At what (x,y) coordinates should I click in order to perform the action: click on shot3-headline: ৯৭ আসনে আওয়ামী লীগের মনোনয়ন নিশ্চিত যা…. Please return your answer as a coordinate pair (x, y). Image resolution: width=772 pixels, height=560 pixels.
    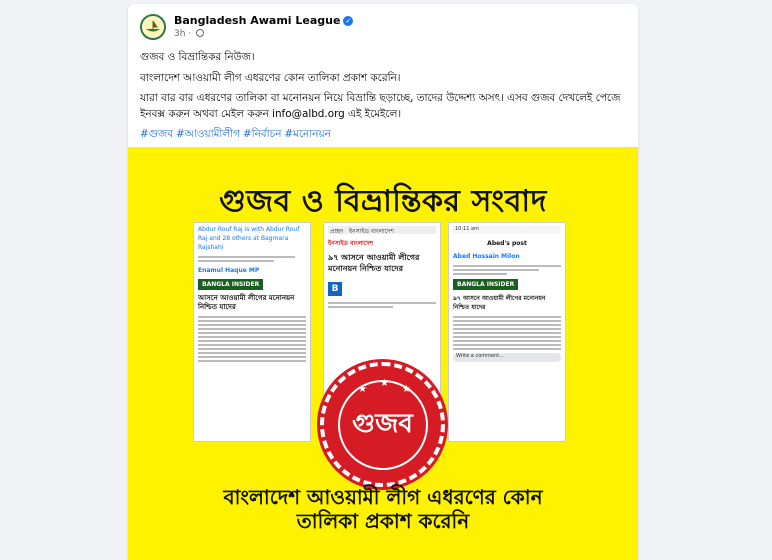
    Looking at the image, I should click on (499, 303).